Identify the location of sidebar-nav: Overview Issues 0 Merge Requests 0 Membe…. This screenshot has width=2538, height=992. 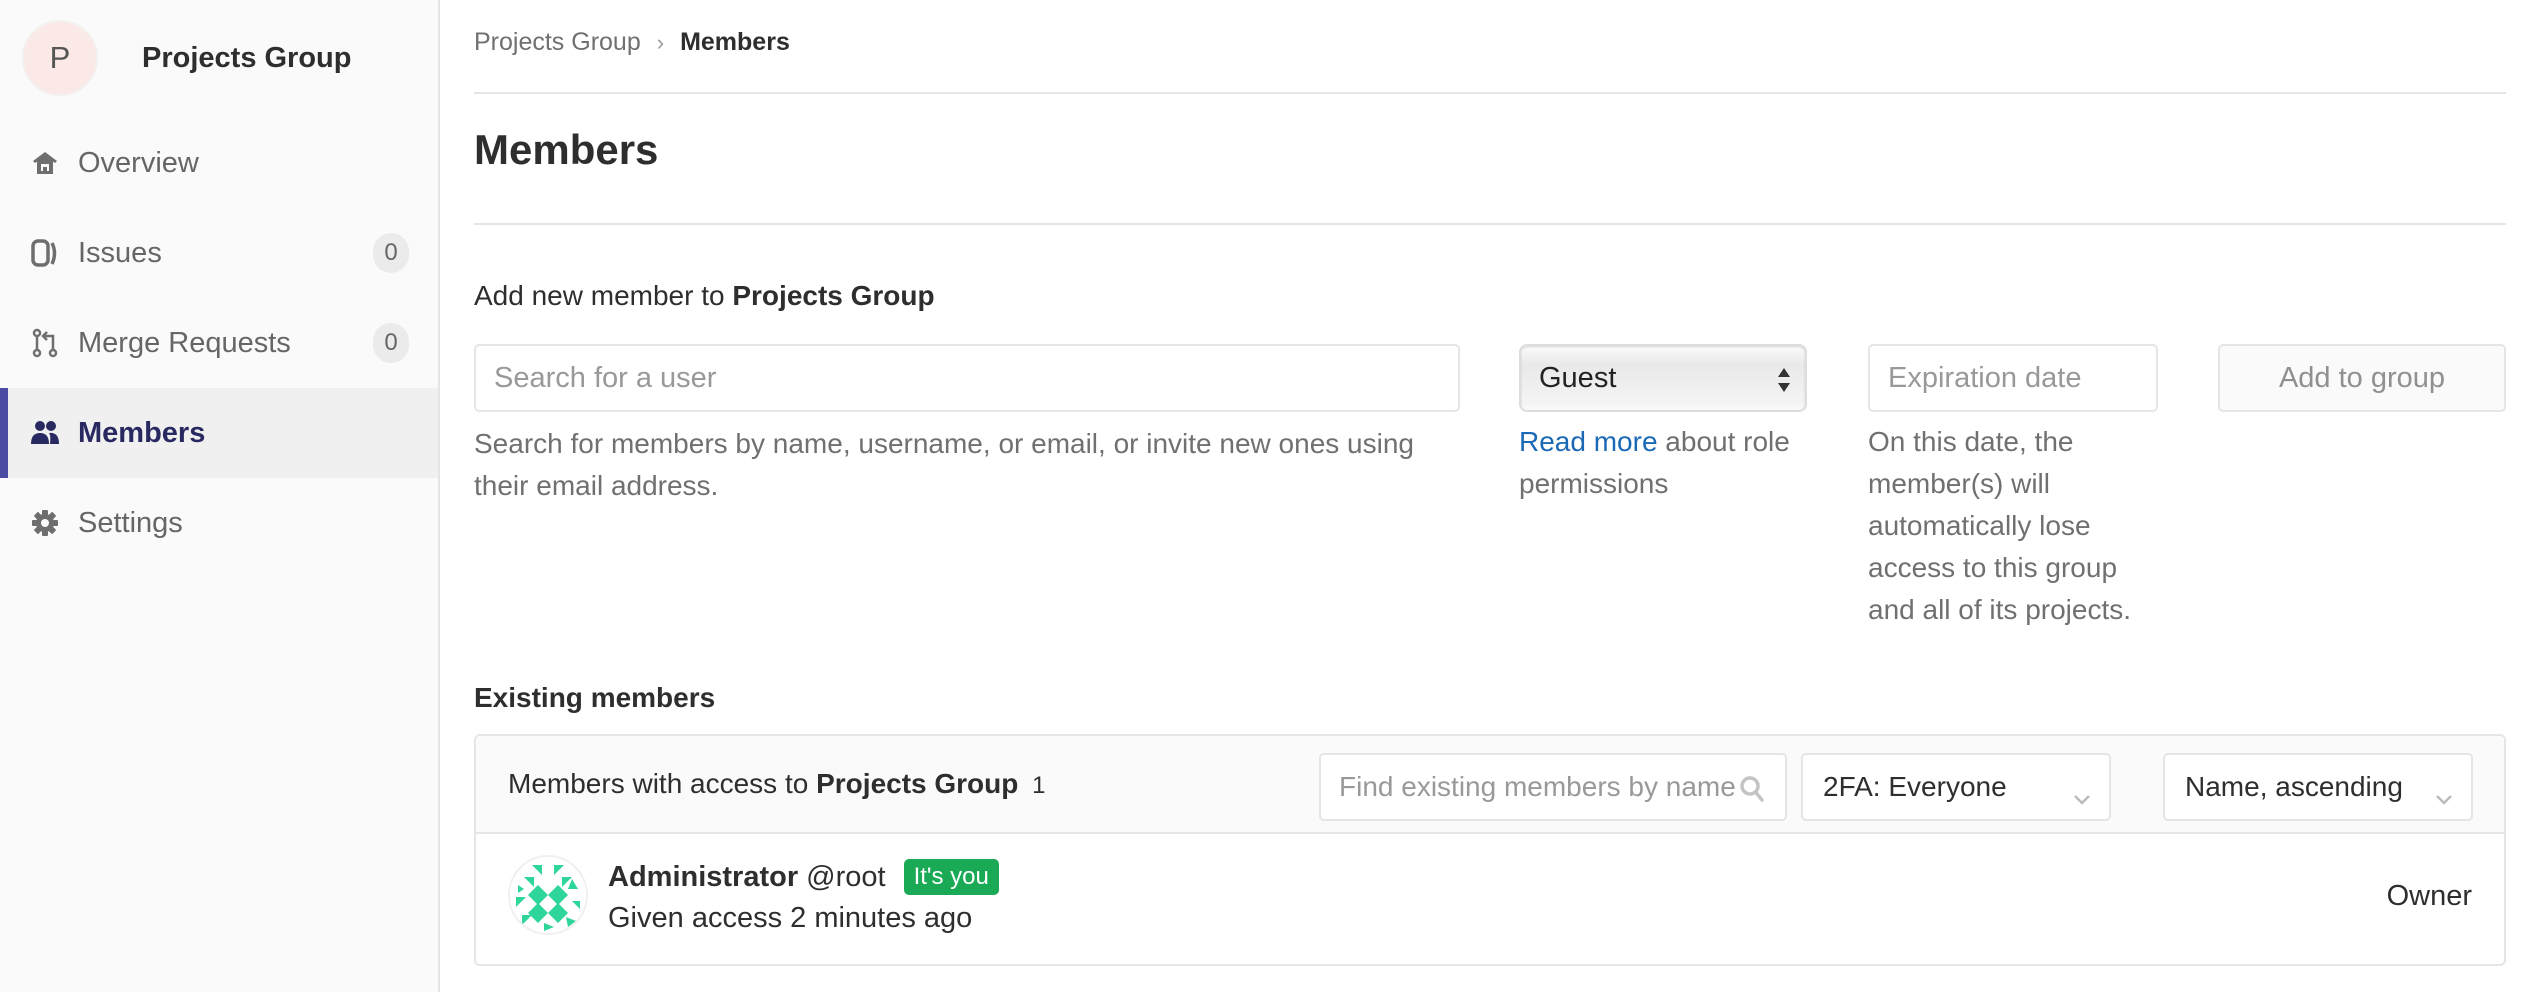
(219, 343).